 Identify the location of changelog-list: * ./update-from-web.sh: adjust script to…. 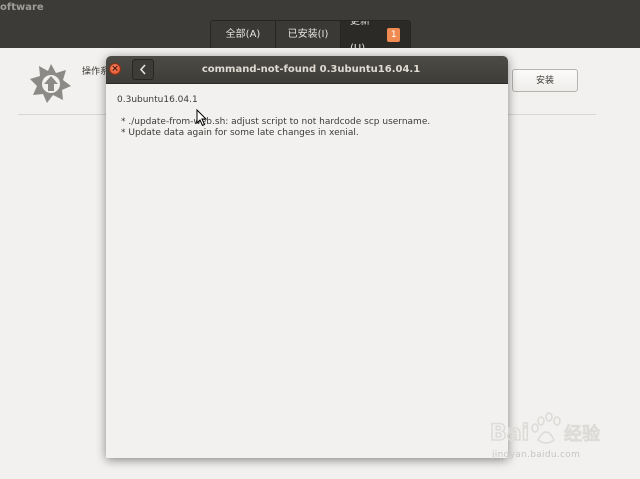
(307, 128).